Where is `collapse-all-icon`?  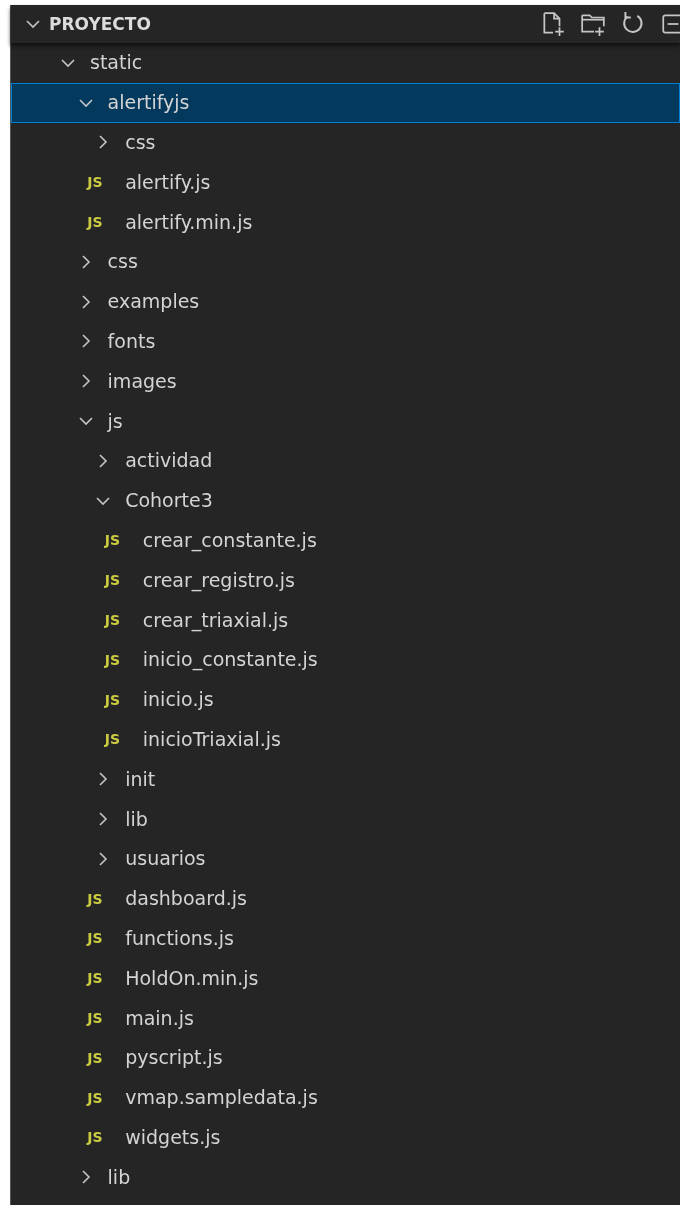
collapse-all-icon is located at coordinates (670, 24).